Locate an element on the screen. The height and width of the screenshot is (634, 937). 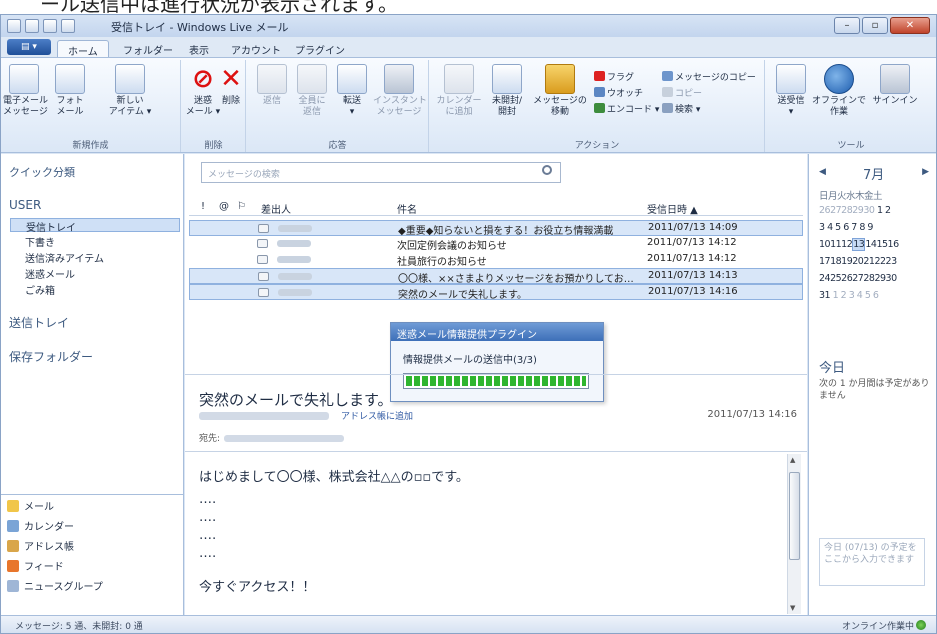
tab-account: アカウント is located at coordinates (256, 48).